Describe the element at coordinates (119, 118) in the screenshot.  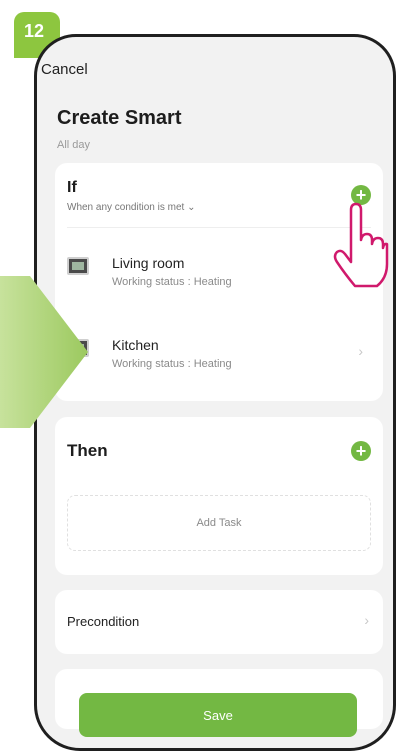
I see `page-title: Create Smart` at that location.